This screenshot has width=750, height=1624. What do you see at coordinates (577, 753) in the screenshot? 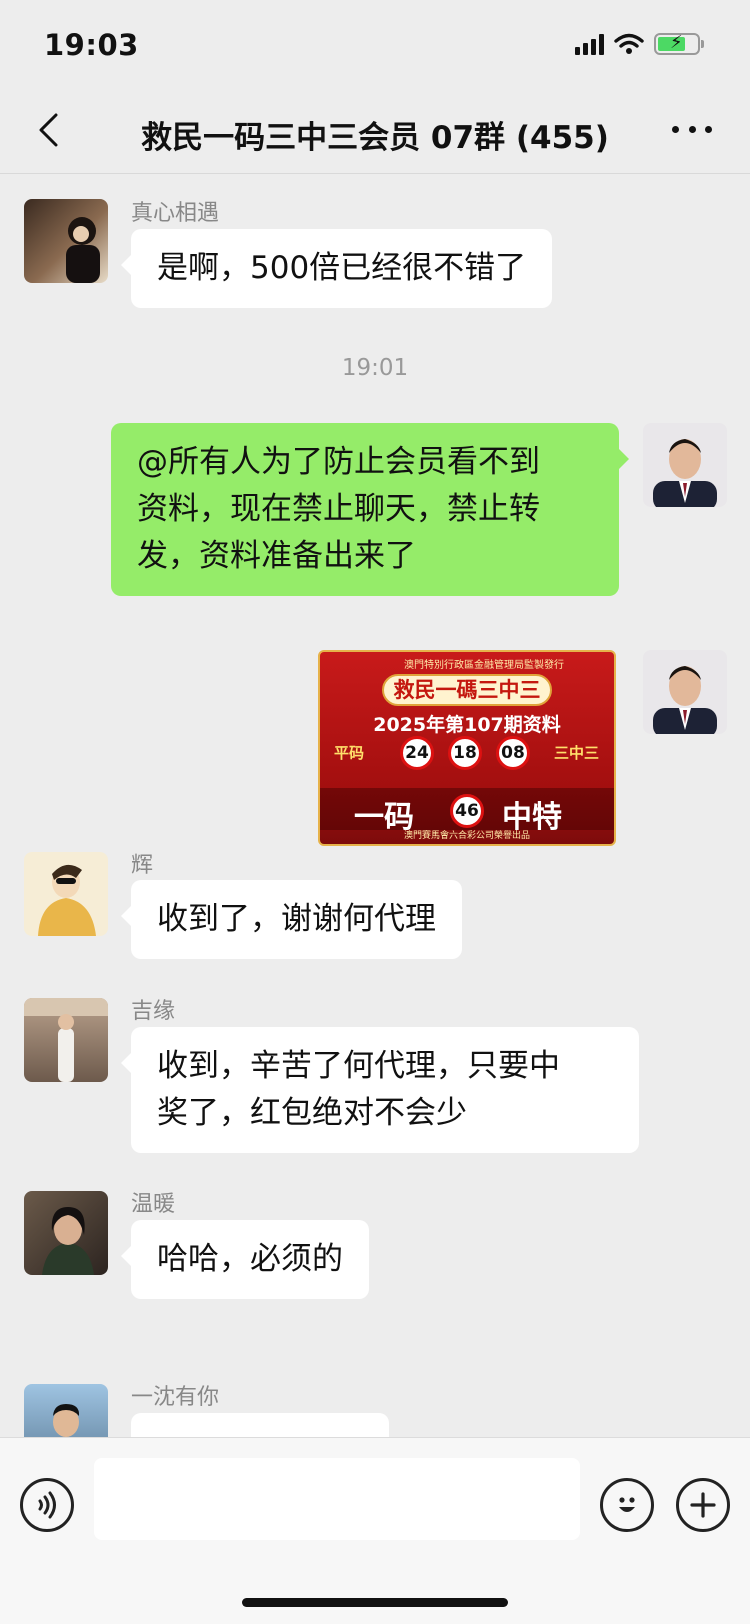
I see `promo-label-right: 三中三` at bounding box center [577, 753].